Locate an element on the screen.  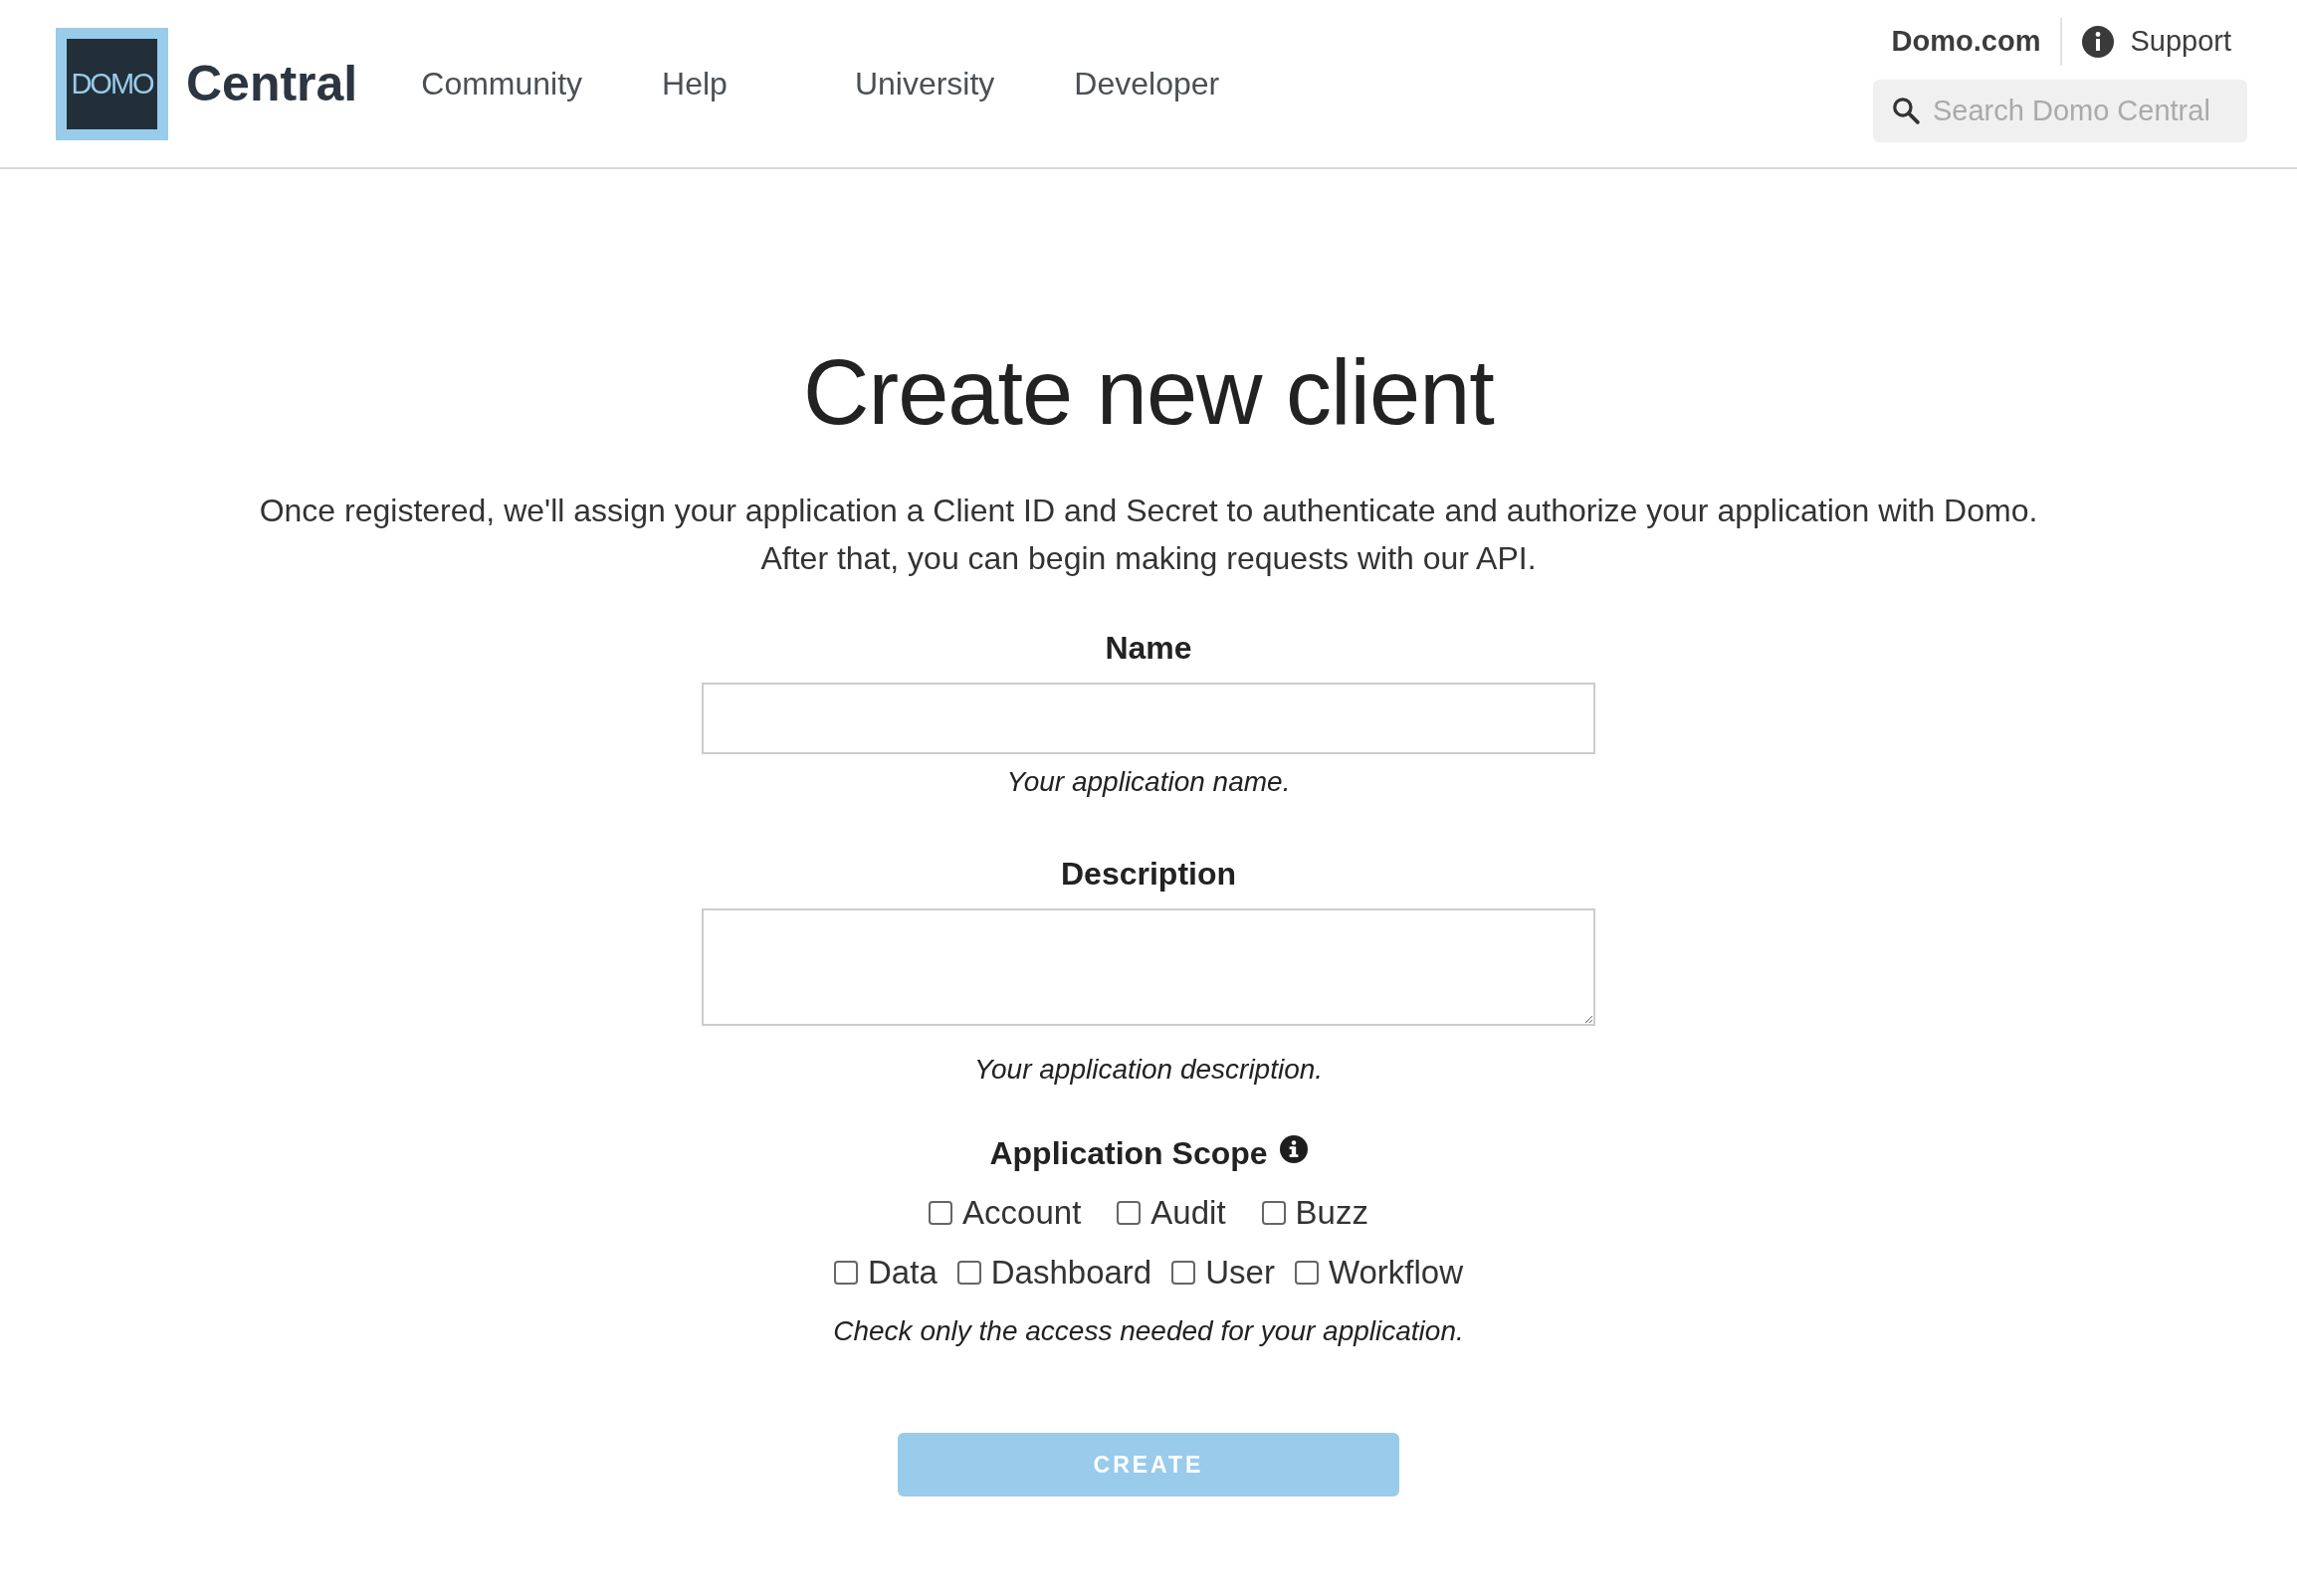
nav-link: Developer is located at coordinates (1147, 83).